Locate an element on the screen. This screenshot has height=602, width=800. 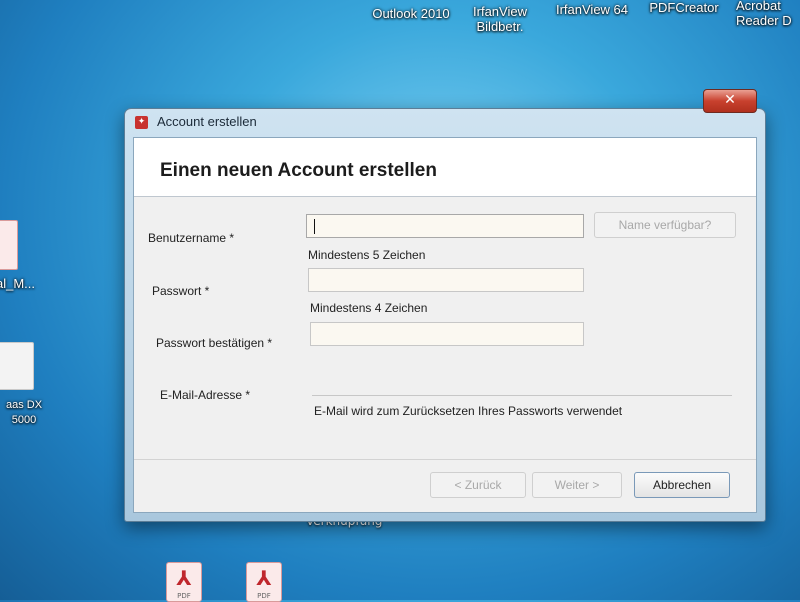
username-hint: Mindestens 5 Zeichen is located at coordinates (367, 255).